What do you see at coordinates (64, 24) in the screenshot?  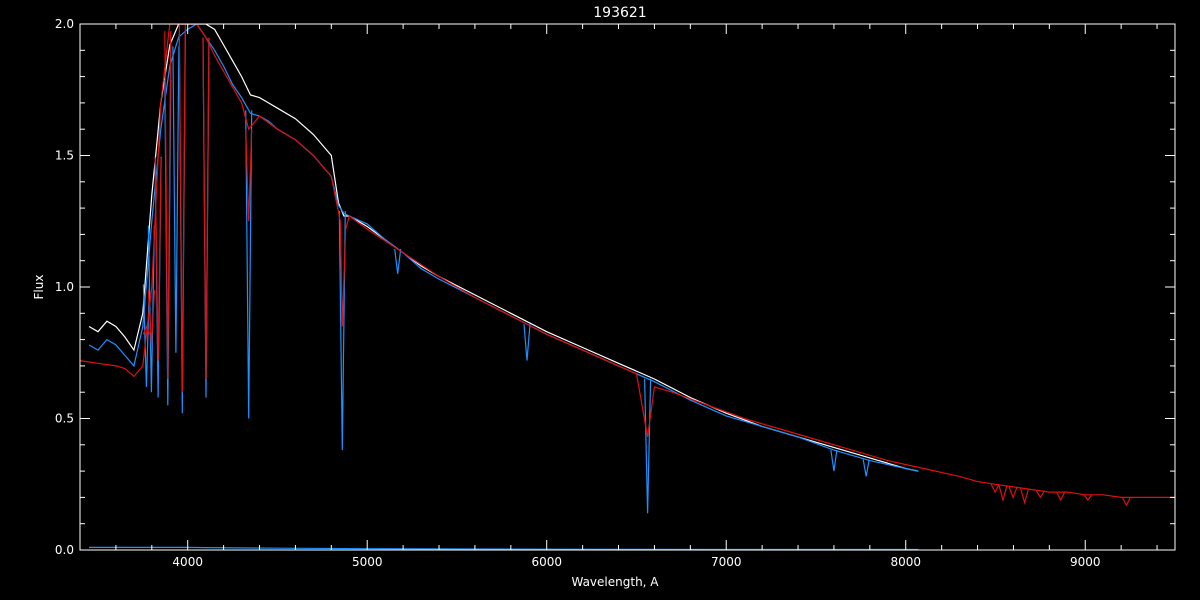 I see `y-tick-label: 2.0` at bounding box center [64, 24].